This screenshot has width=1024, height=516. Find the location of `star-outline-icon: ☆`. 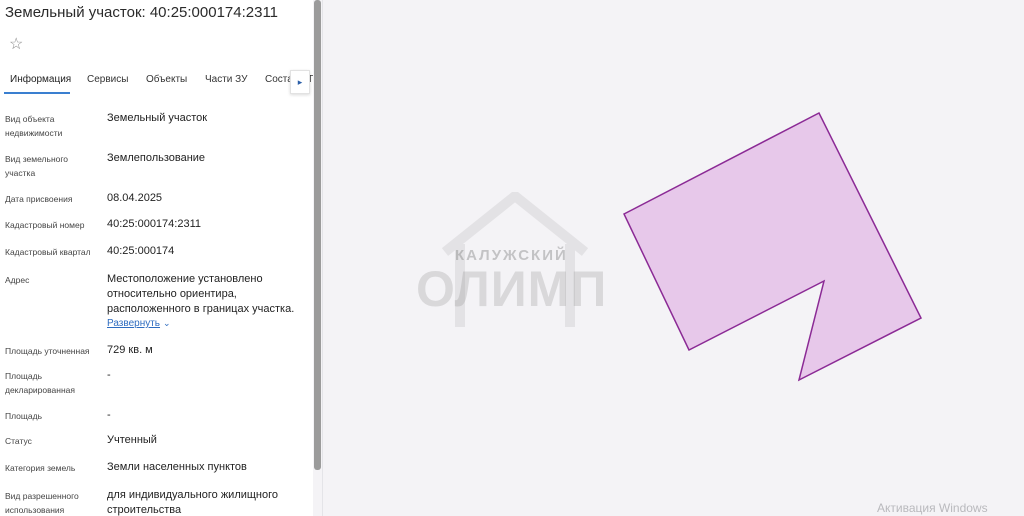

star-outline-icon: ☆ is located at coordinates (16, 45).